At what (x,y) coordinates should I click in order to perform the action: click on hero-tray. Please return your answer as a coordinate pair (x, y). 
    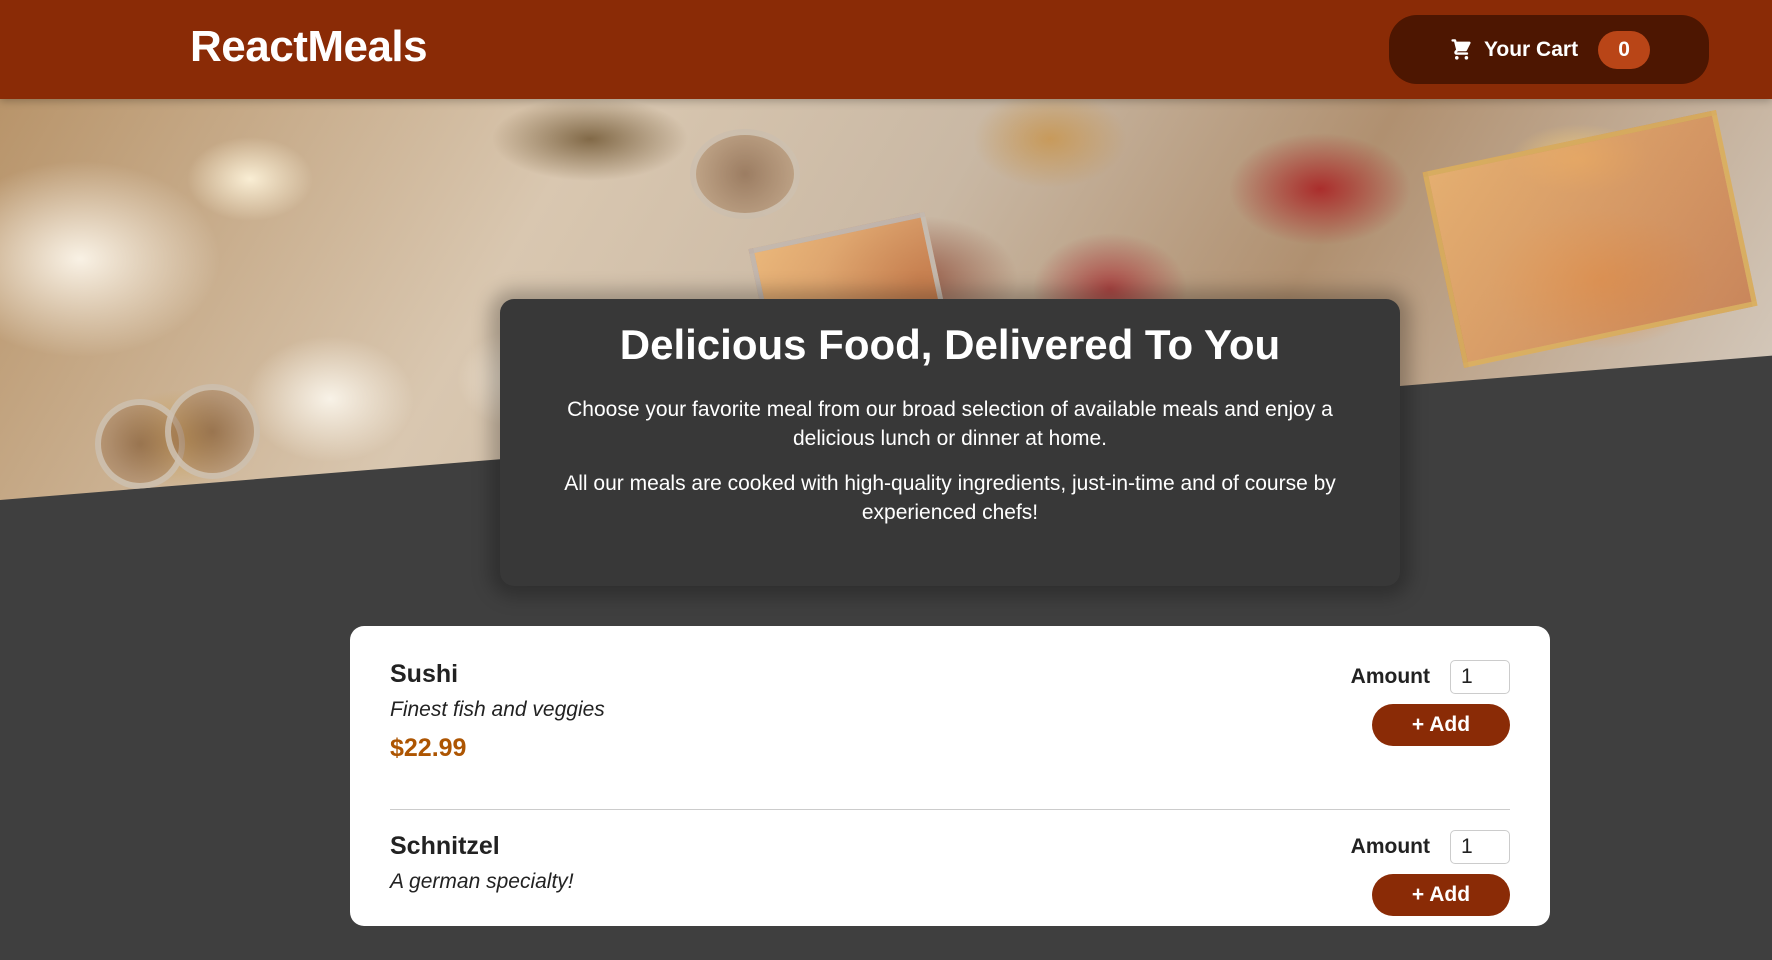
    Looking at the image, I should click on (1590, 239).